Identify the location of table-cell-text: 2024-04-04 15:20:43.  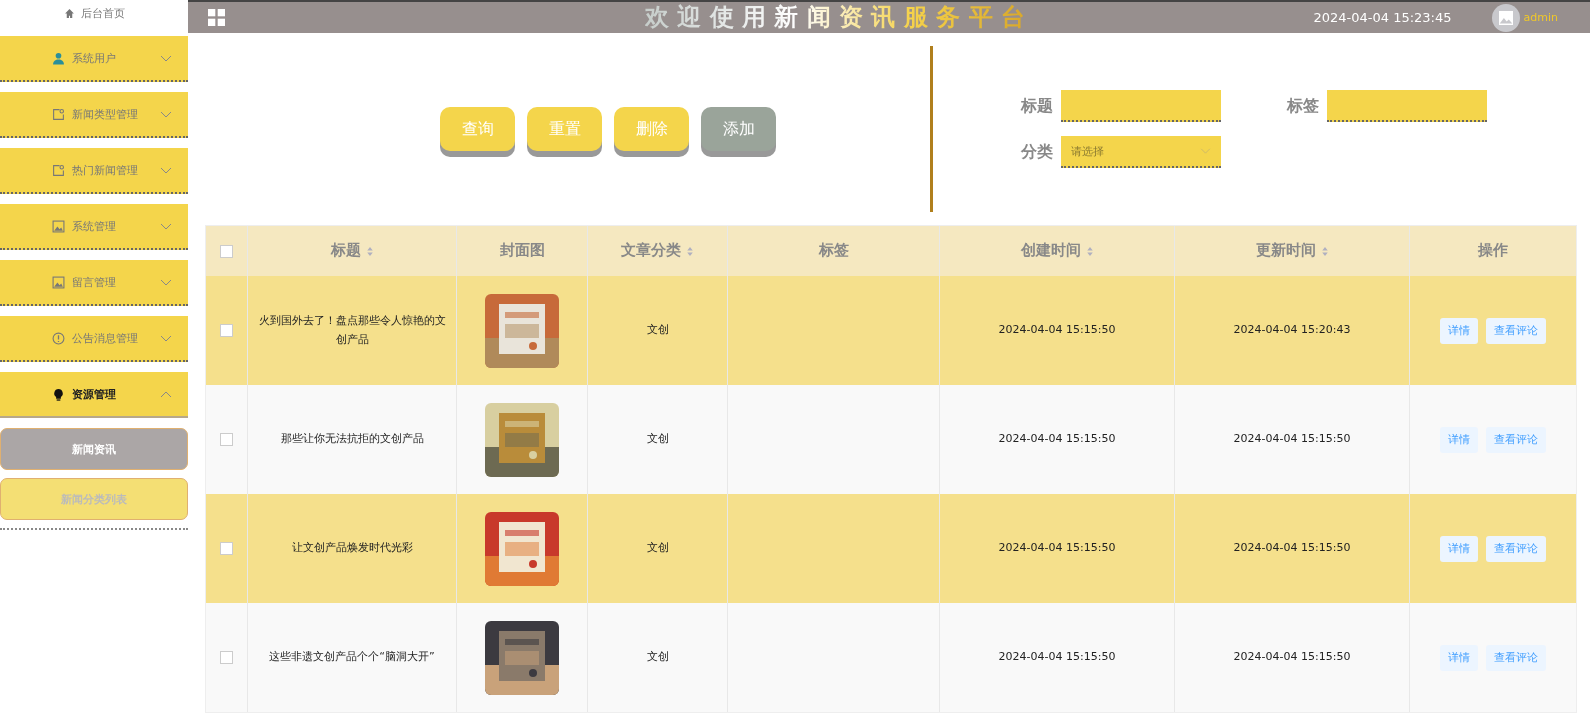
(1292, 330).